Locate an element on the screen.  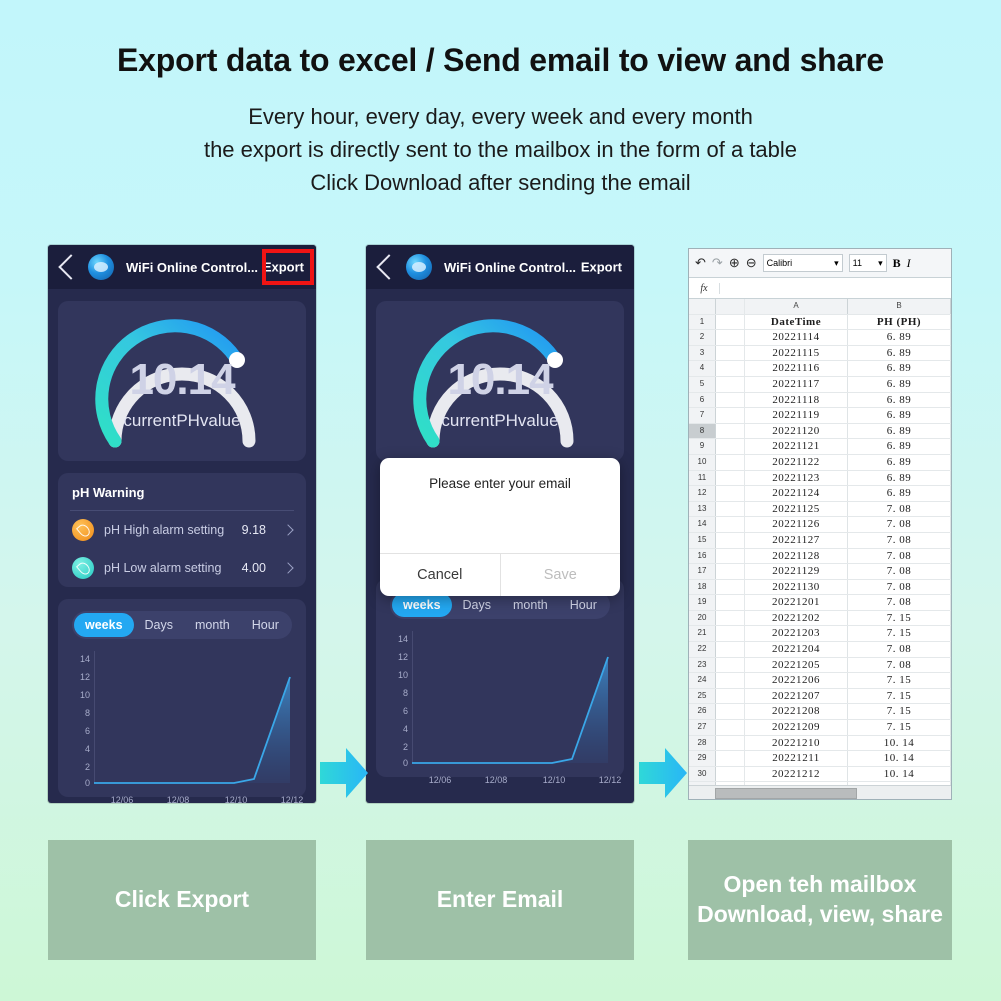
tab-weeks-1: weeks is located at coordinates (104, 625).